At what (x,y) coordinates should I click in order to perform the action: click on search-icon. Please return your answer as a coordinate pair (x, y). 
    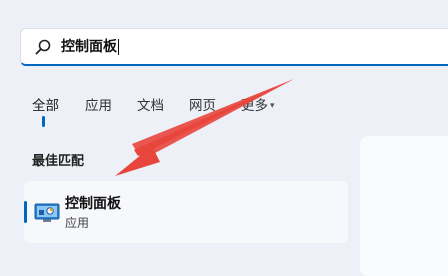
    Looking at the image, I should click on (43, 47).